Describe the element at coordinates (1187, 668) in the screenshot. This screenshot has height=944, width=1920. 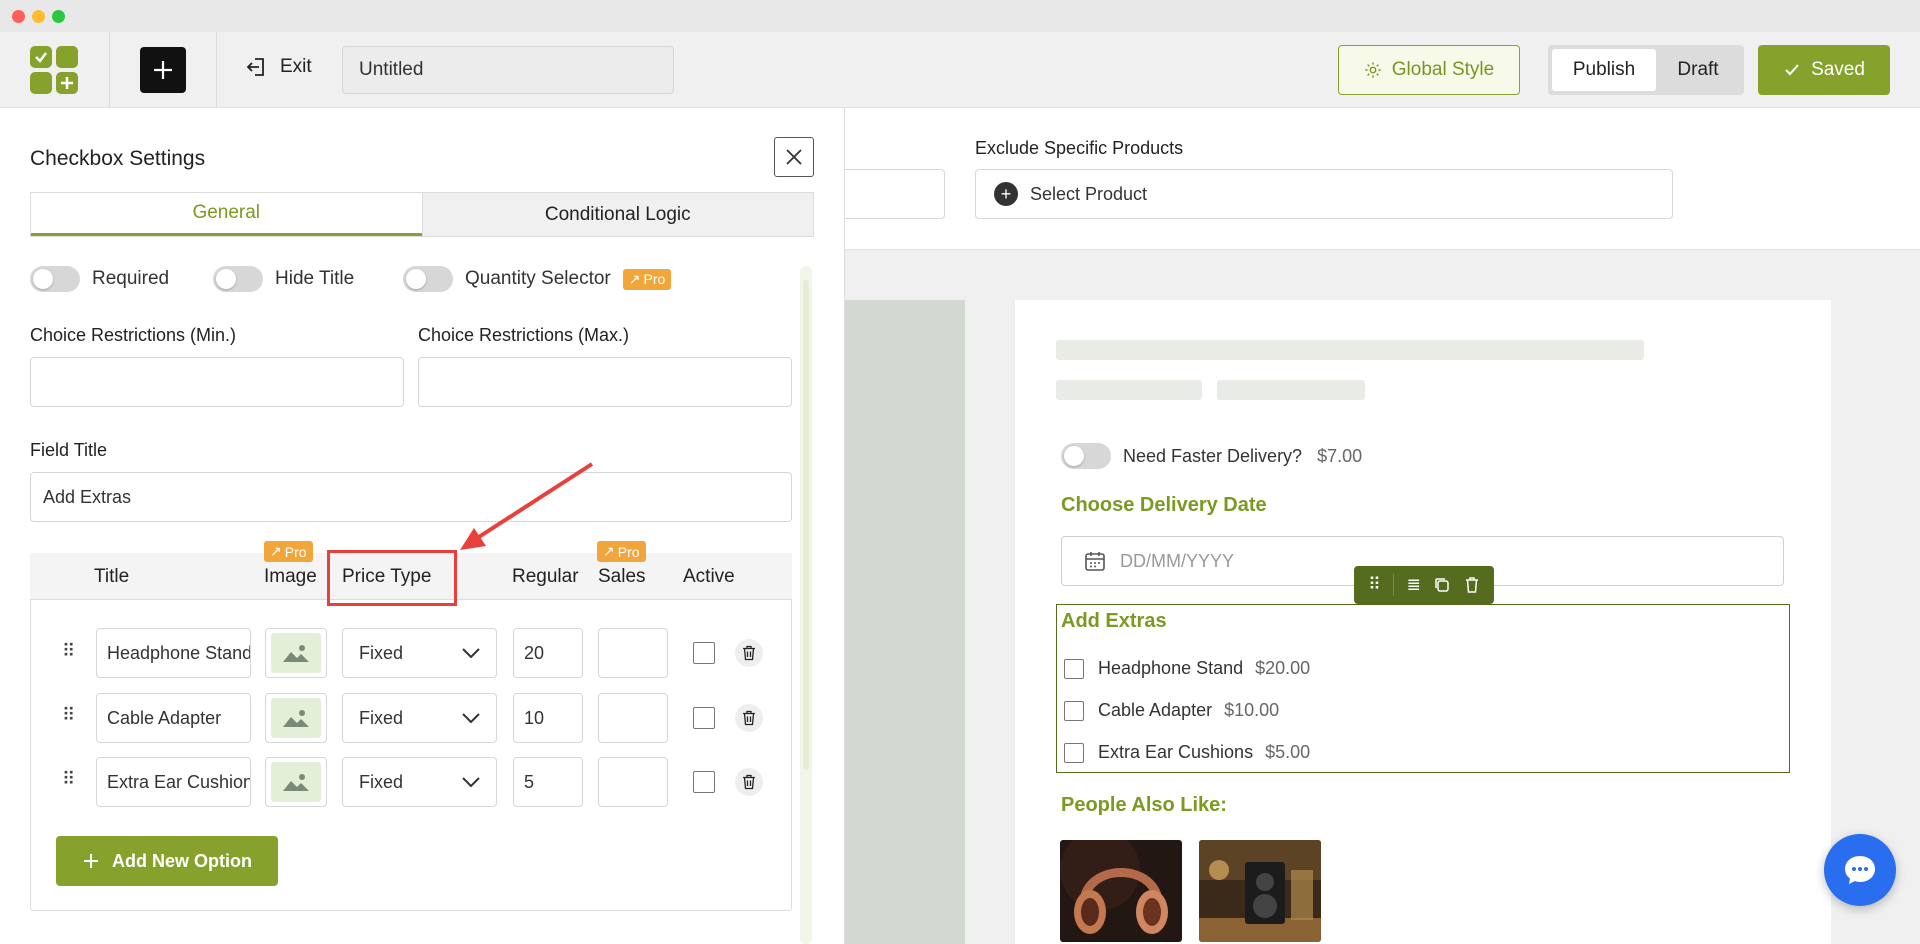
I see `extra-option-item: Headphone Stand $20.00` at that location.